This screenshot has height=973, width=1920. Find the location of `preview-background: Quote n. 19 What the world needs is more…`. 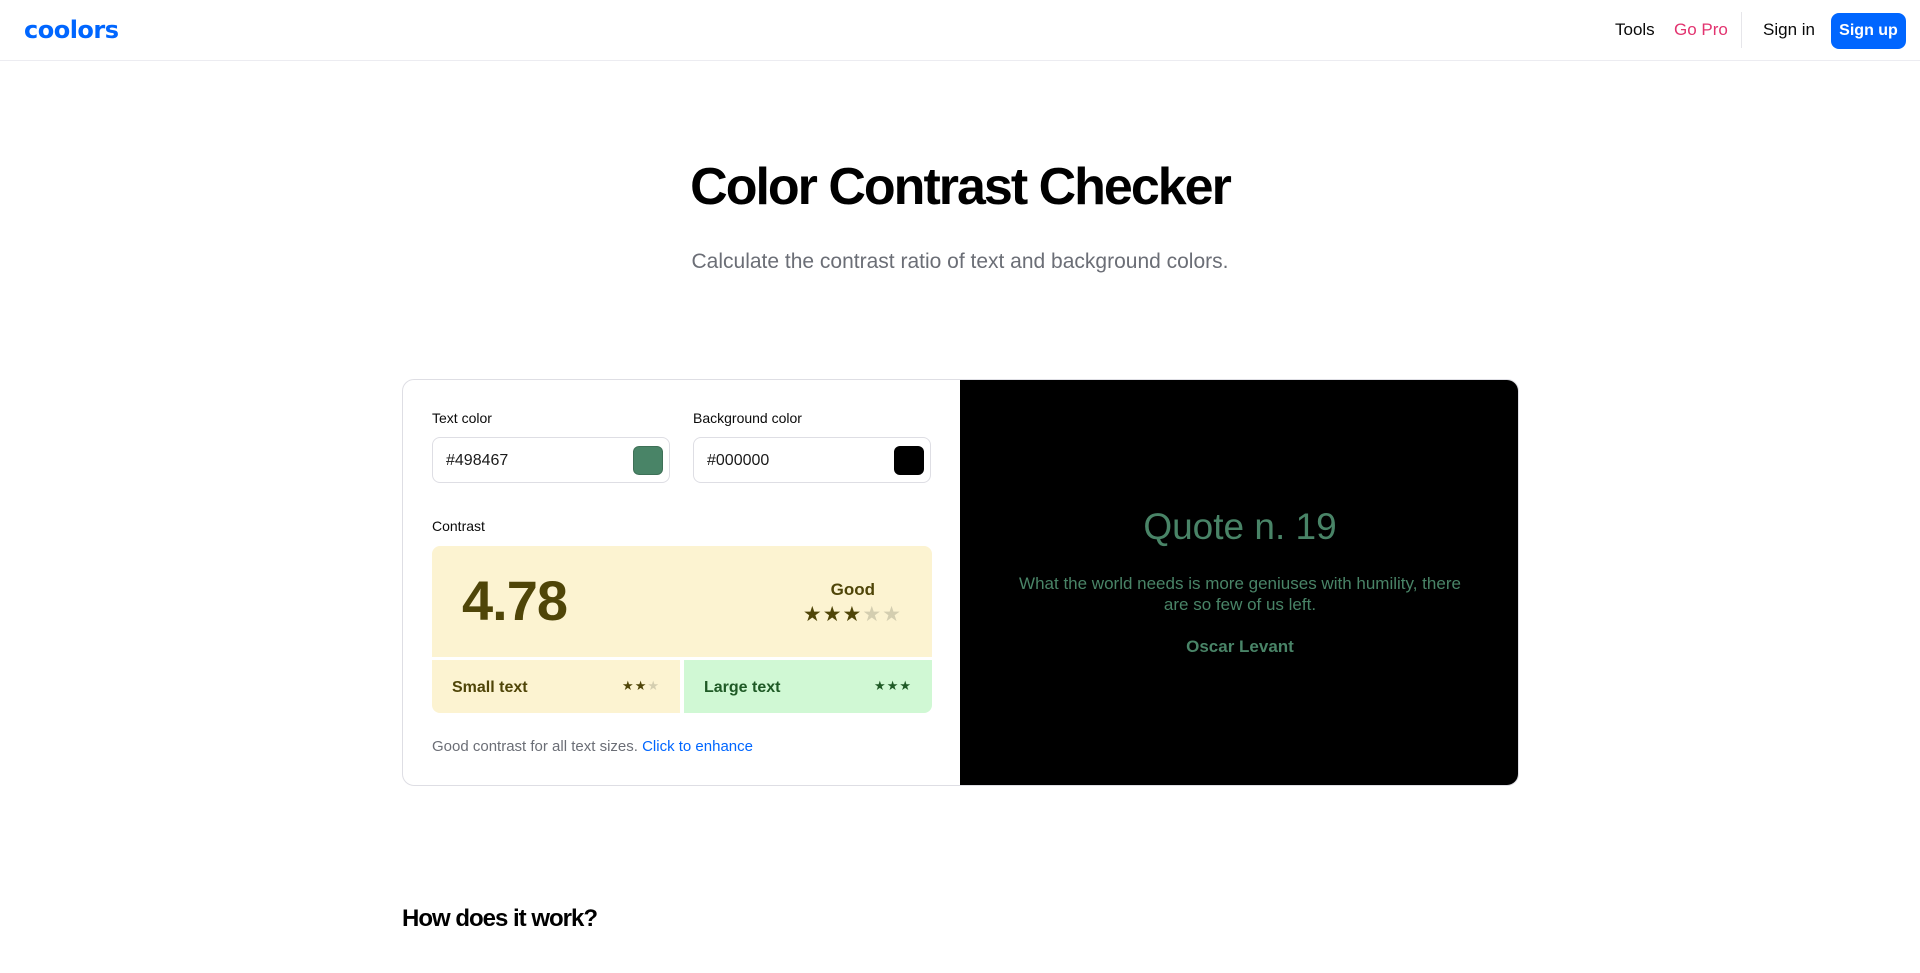

preview-background: Quote n. 19 What the world needs is more… is located at coordinates (1239, 582).